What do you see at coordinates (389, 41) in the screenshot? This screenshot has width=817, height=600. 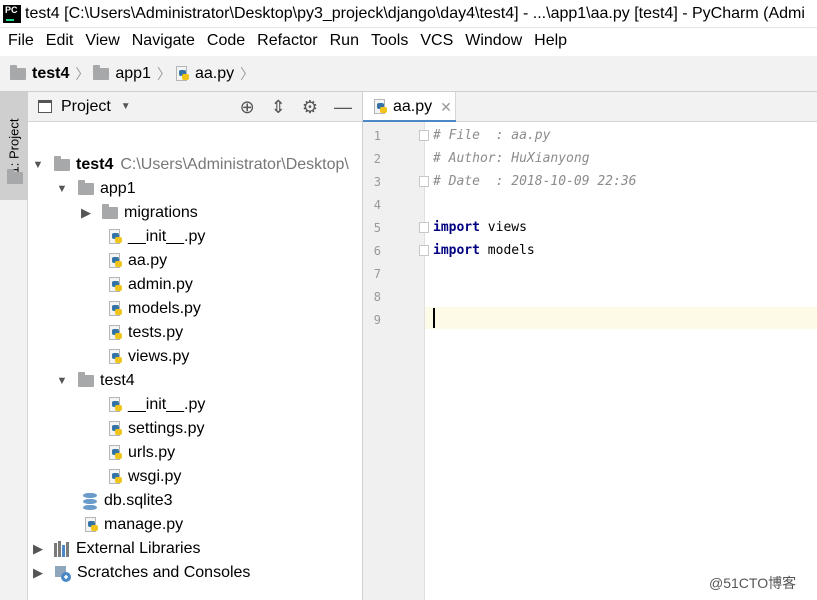 I see `menu-tools: Tools` at bounding box center [389, 41].